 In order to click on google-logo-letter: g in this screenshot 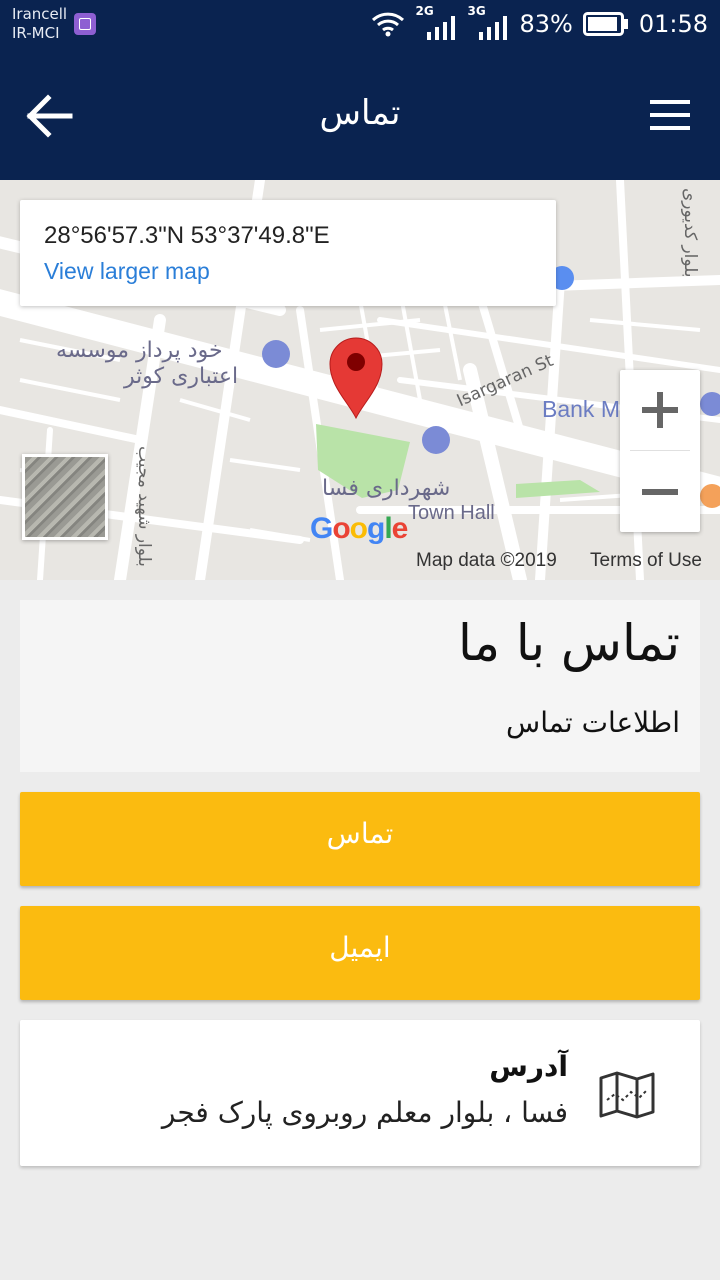, I will do `click(376, 528)`.